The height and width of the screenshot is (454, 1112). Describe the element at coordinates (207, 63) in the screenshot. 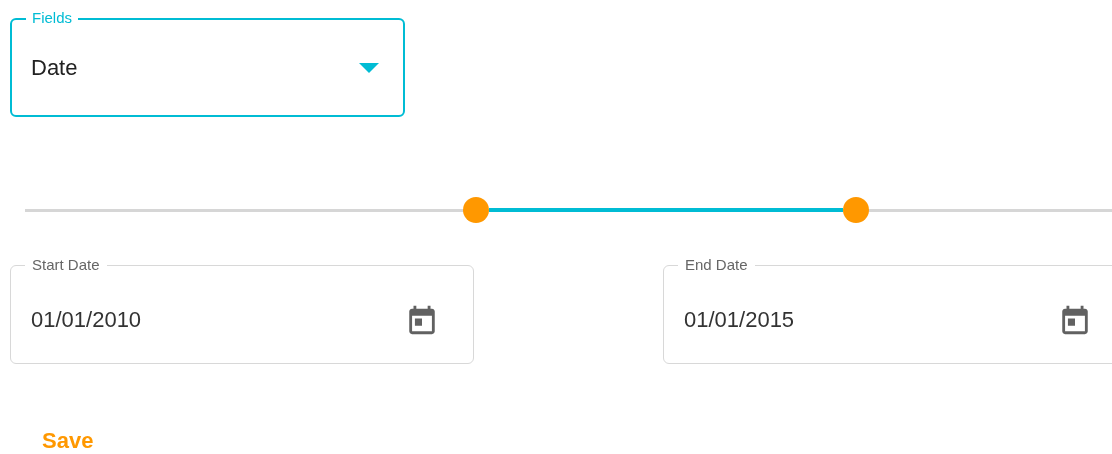

I see `fields-select: Fields Date` at that location.